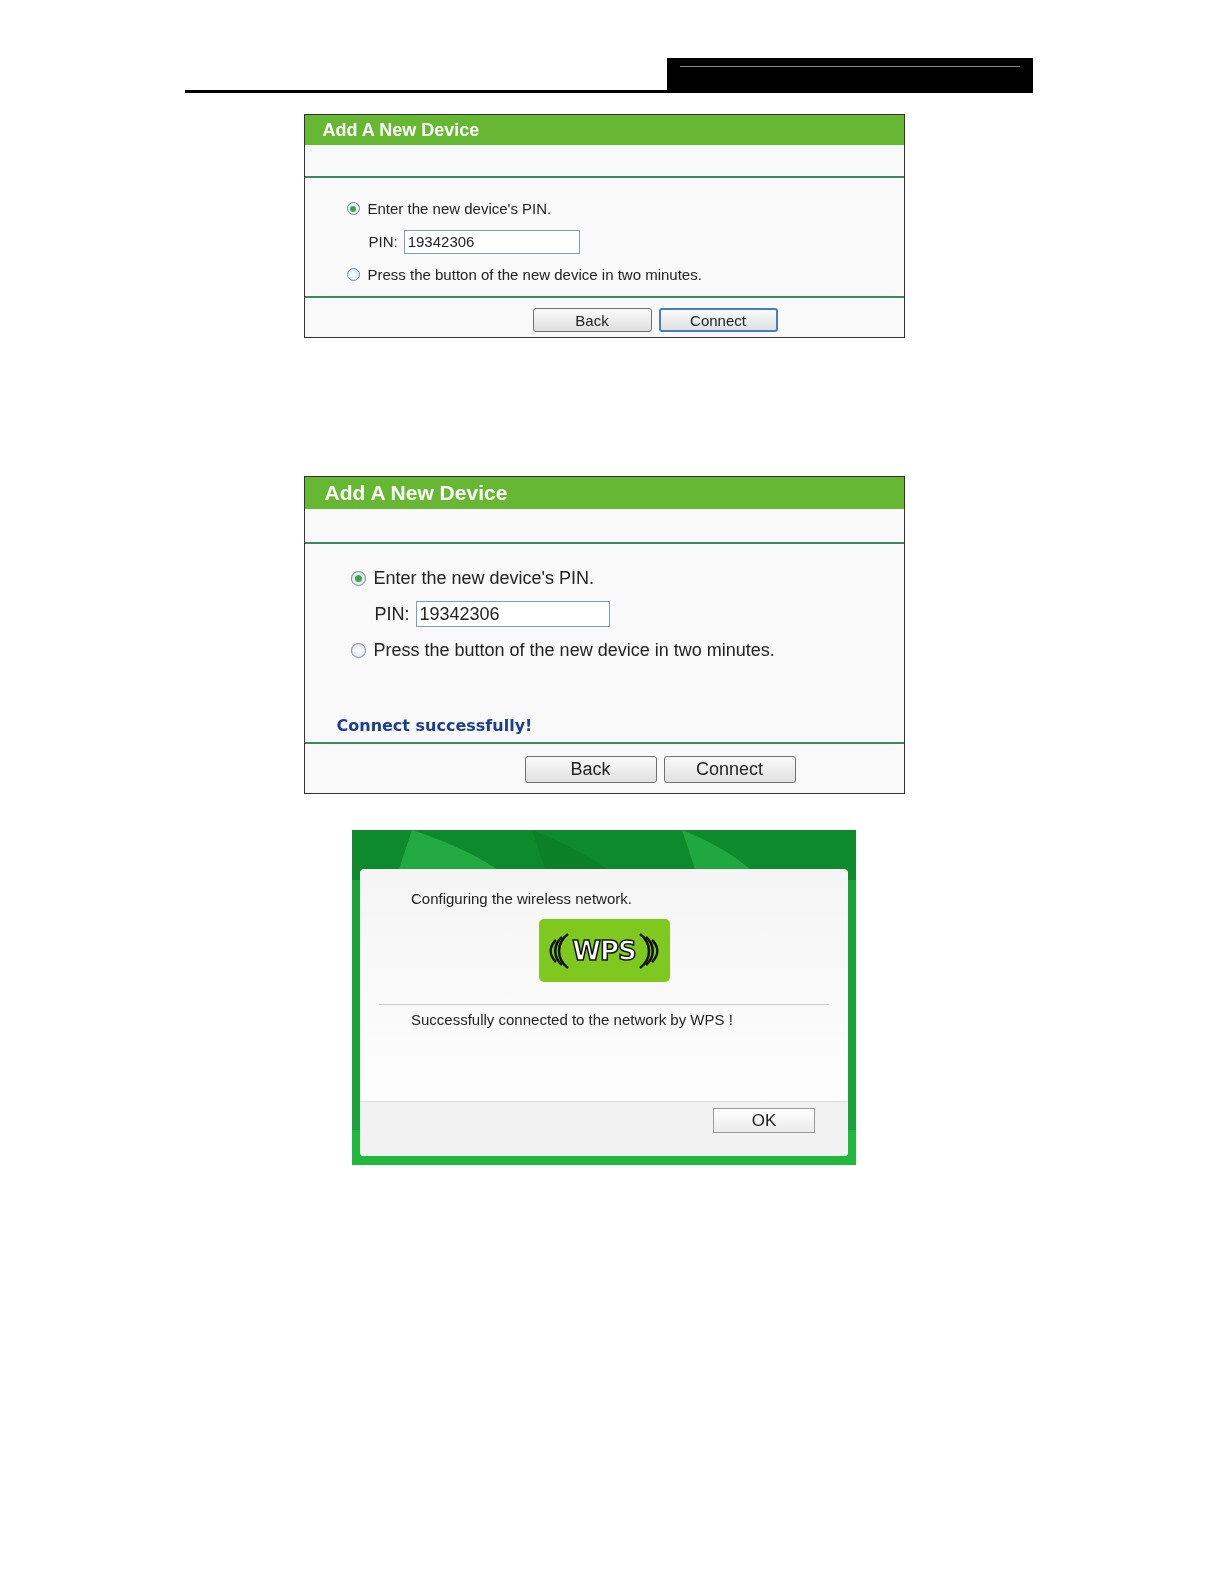 The image size is (1224, 1584). What do you see at coordinates (522, 898) in the screenshot?
I see `dialog-message: Configuring the wireless network.` at bounding box center [522, 898].